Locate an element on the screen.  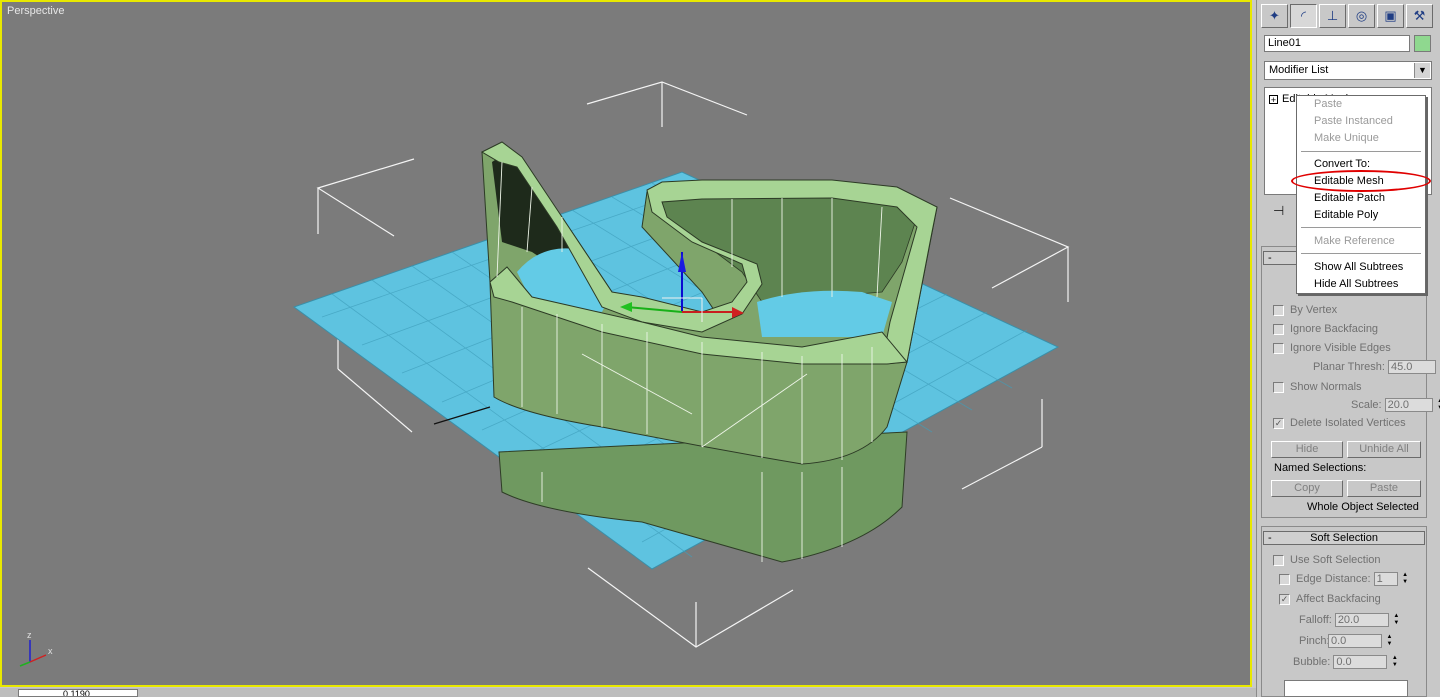
ignore-visible-edges-option: Ignore Visible Edges is located at coordinates (1332, 348).